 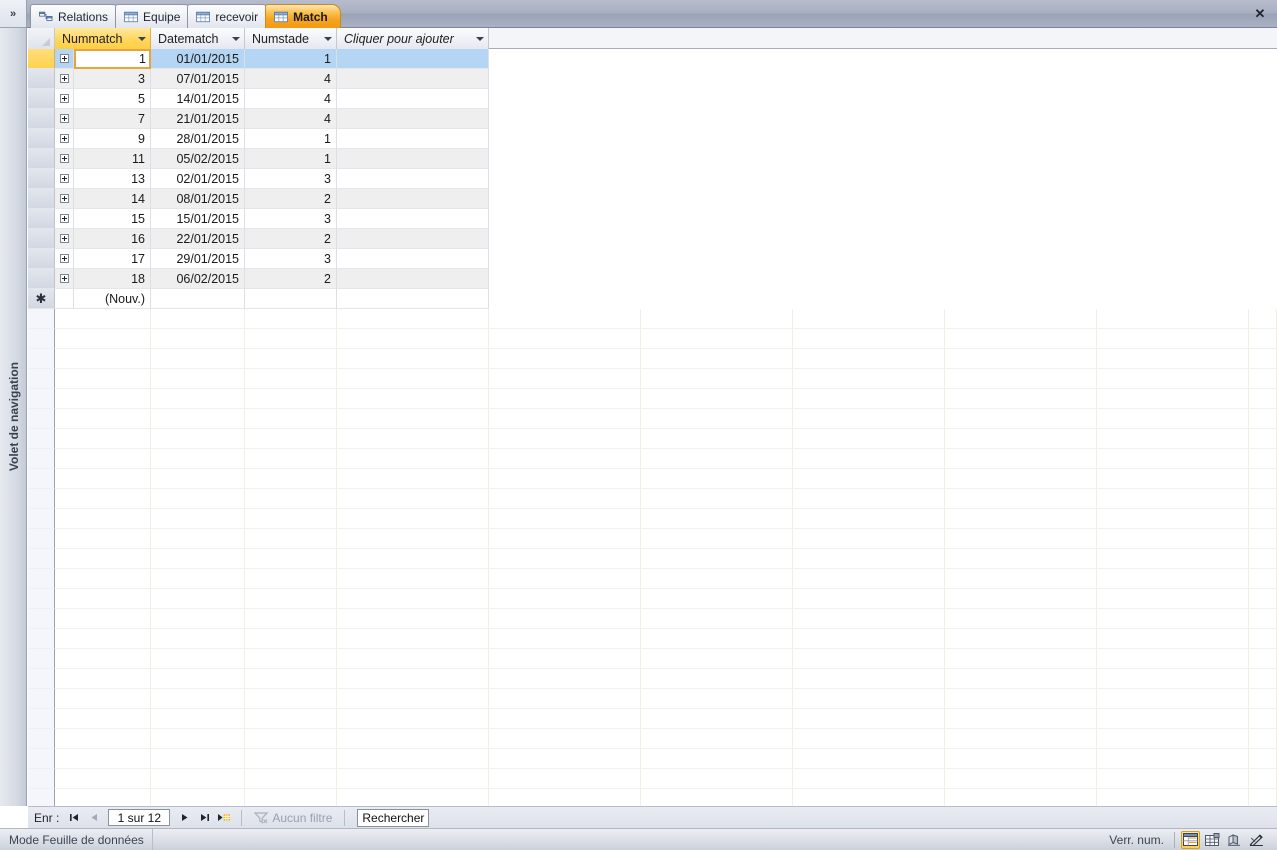 What do you see at coordinates (1234, 840) in the screenshot?
I see `pivot-chart-view-button` at bounding box center [1234, 840].